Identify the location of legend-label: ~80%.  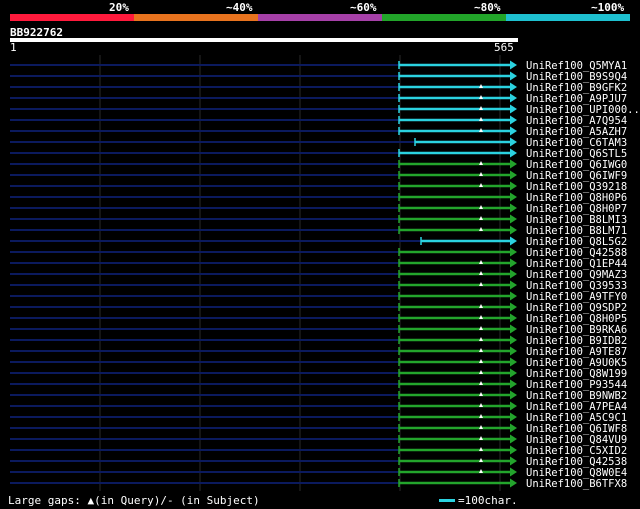
(487, 7).